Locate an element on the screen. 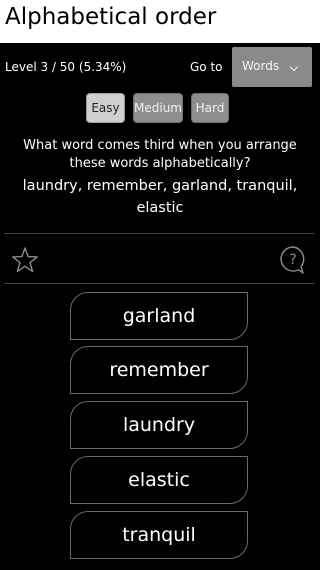 Image resolution: width=320 pixels, height=570 pixels. difficulty-easy-button: Easy is located at coordinates (105, 108).